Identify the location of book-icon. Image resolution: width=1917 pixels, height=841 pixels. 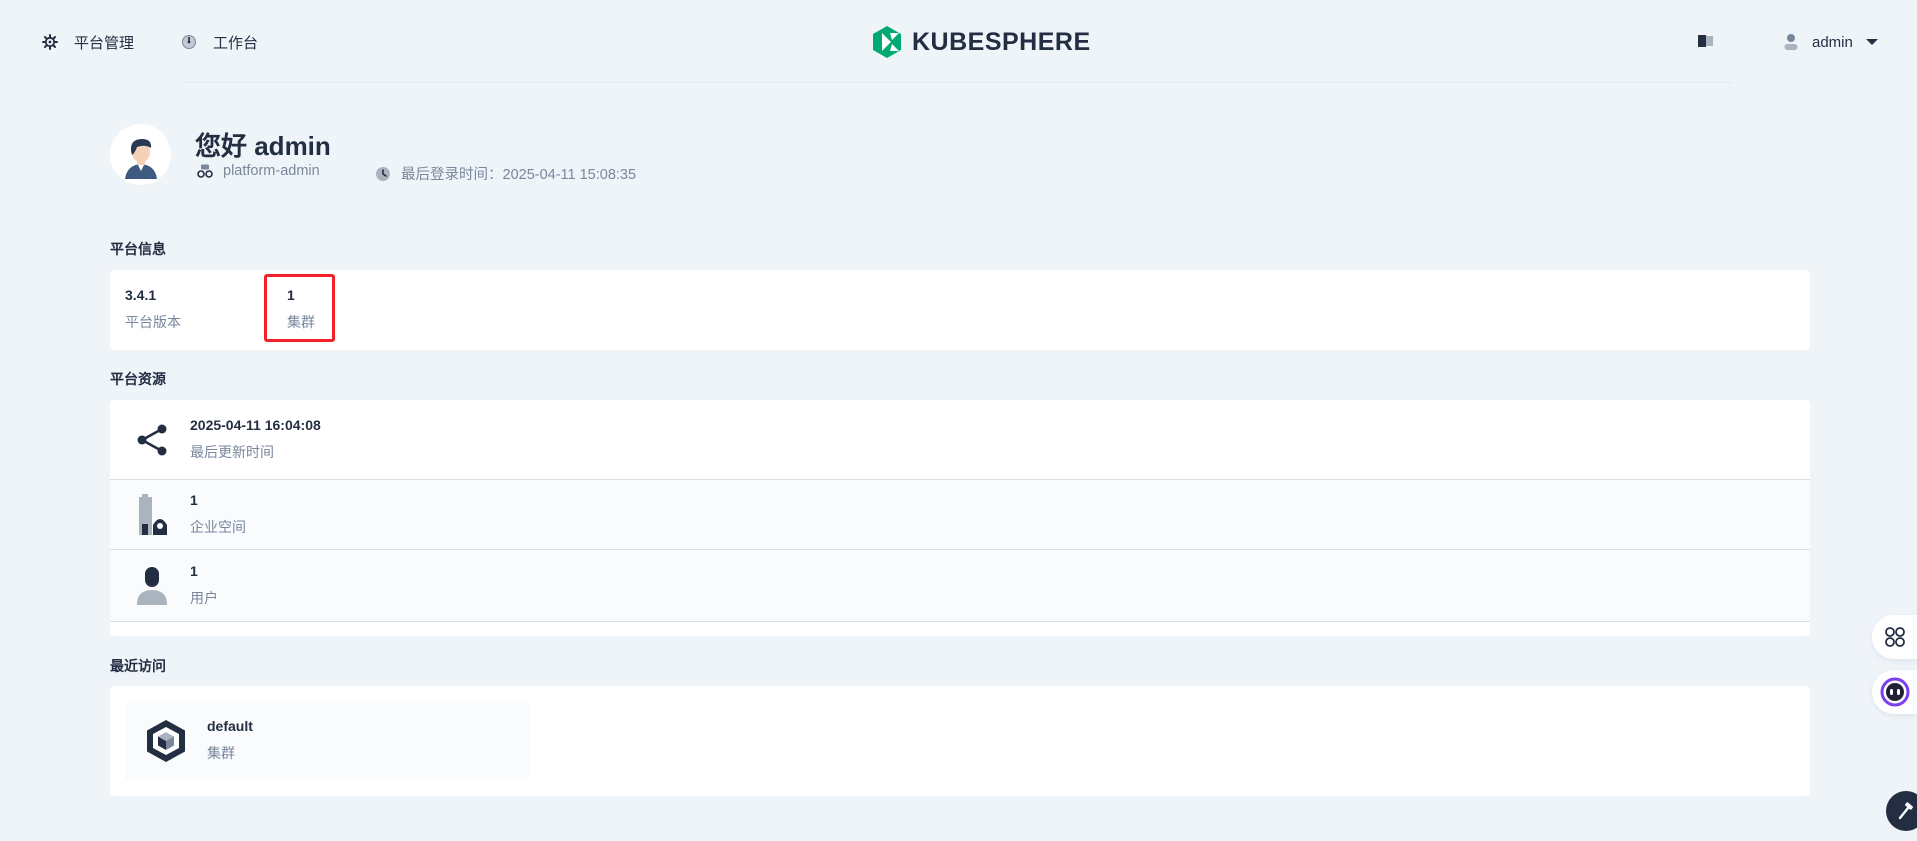
(1705, 41).